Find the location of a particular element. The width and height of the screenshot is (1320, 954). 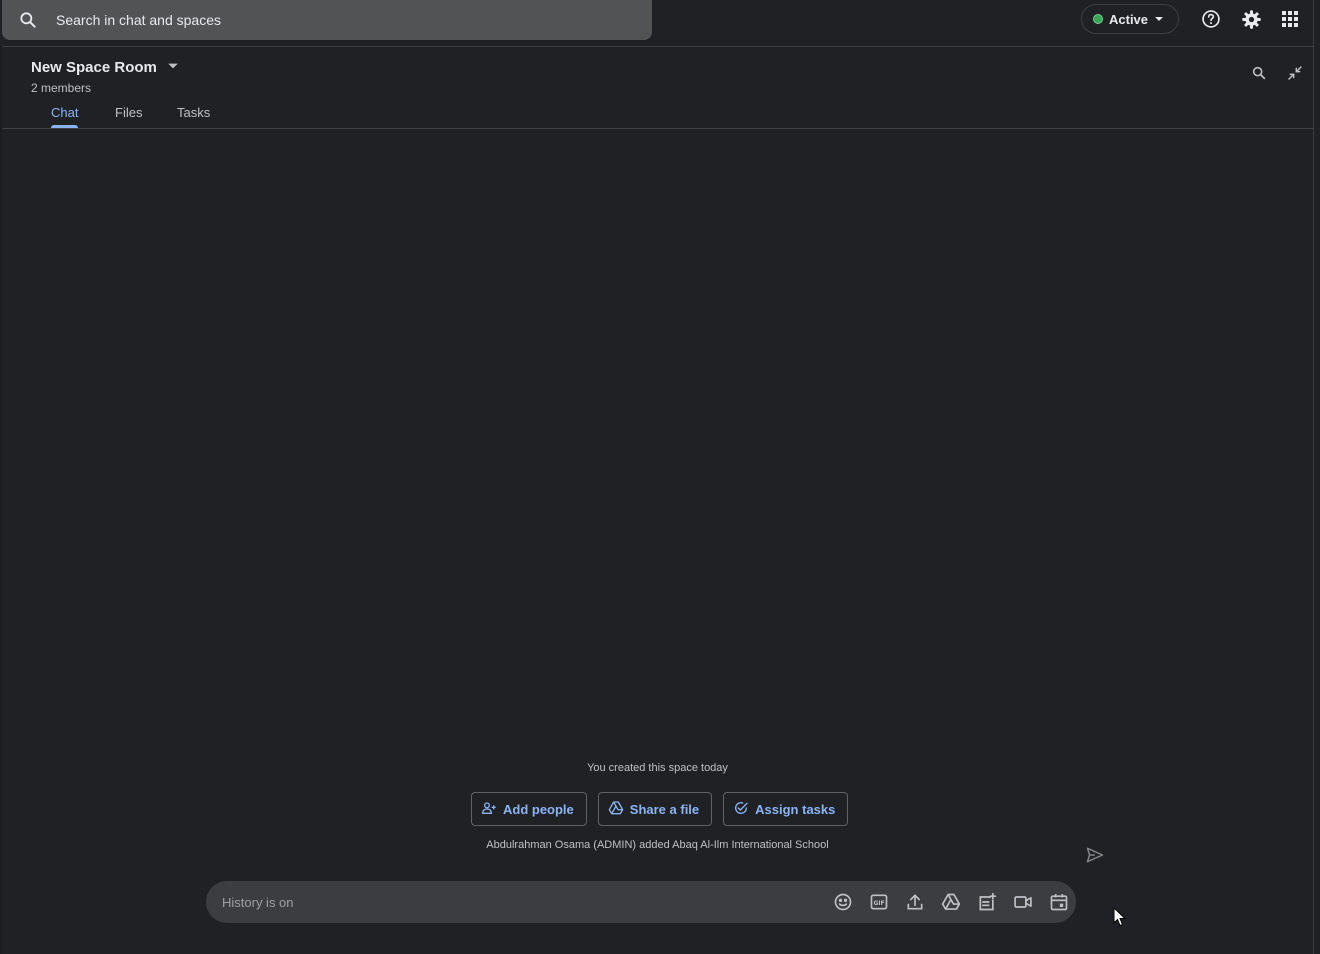

help-icon is located at coordinates (1211, 19).